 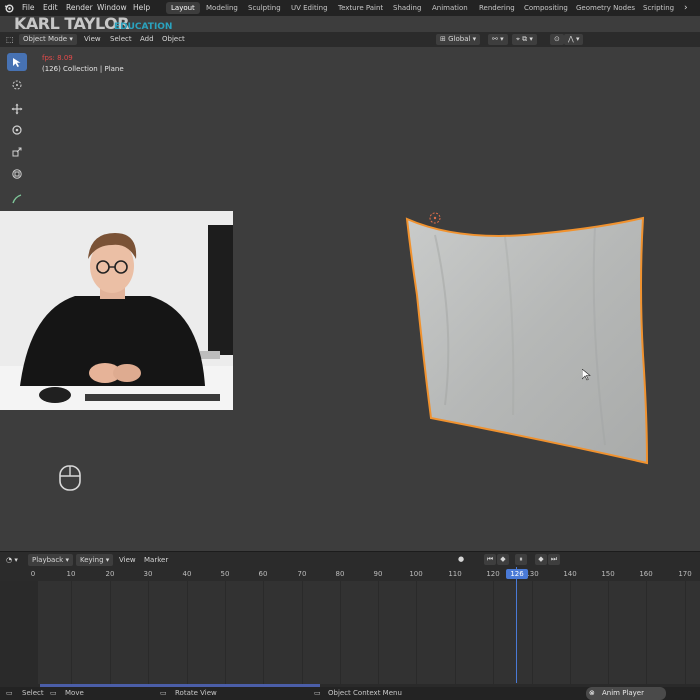 I want to click on scale-tool-icon, so click(x=17, y=152).